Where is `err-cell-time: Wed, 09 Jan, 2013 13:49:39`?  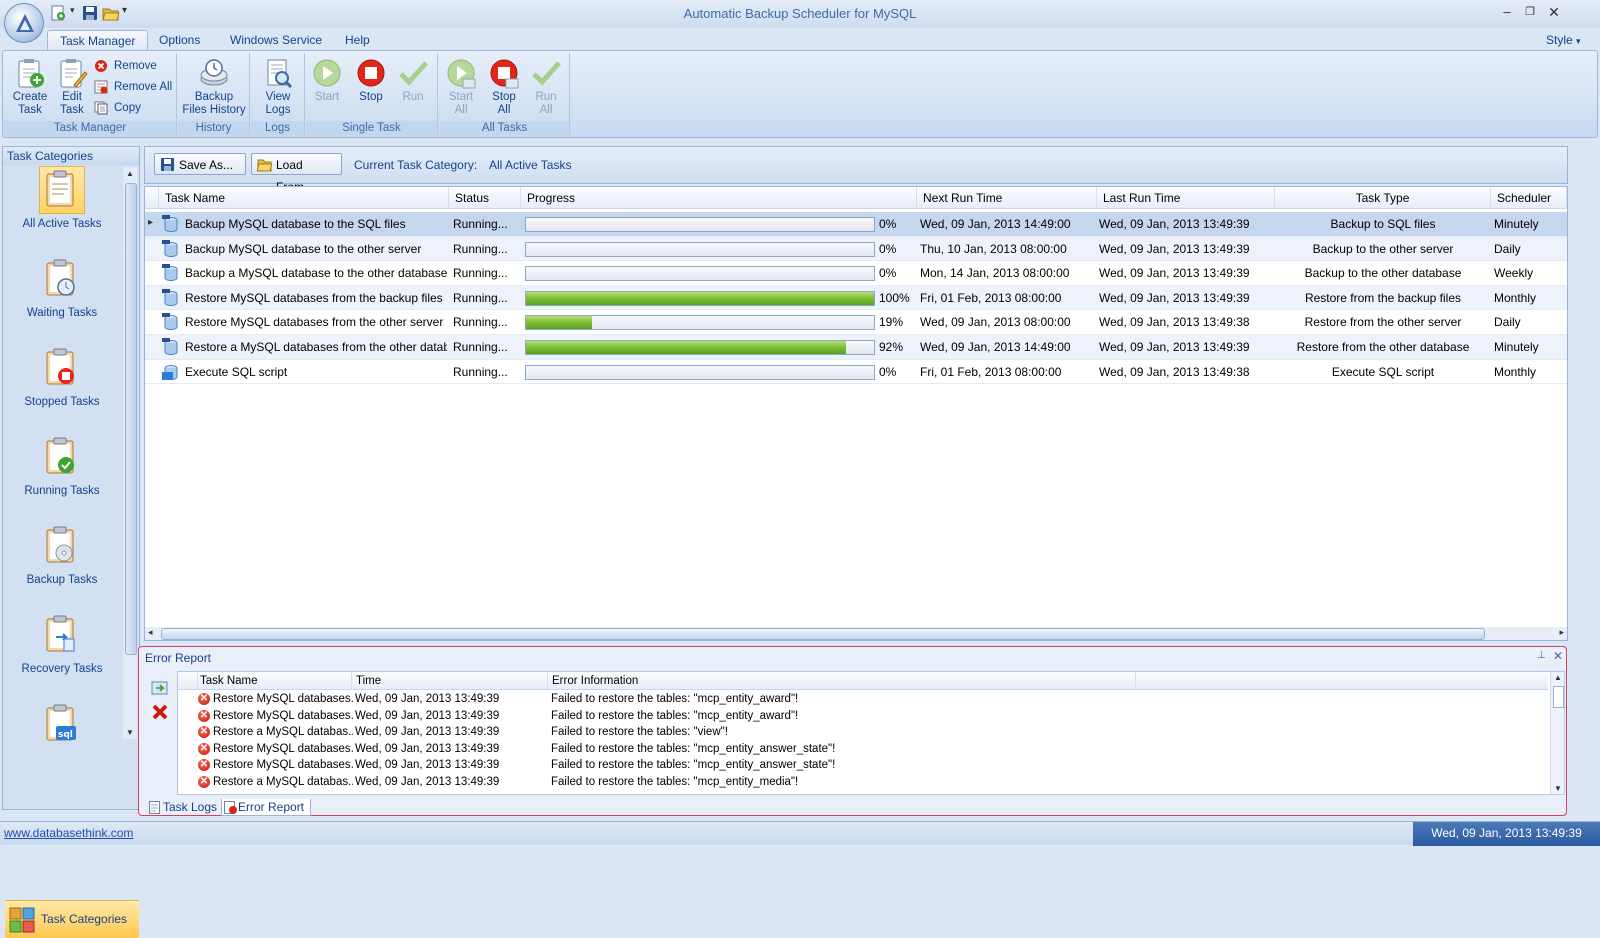
err-cell-time: Wed, 09 Jan, 2013 13:49:39 is located at coordinates (427, 765).